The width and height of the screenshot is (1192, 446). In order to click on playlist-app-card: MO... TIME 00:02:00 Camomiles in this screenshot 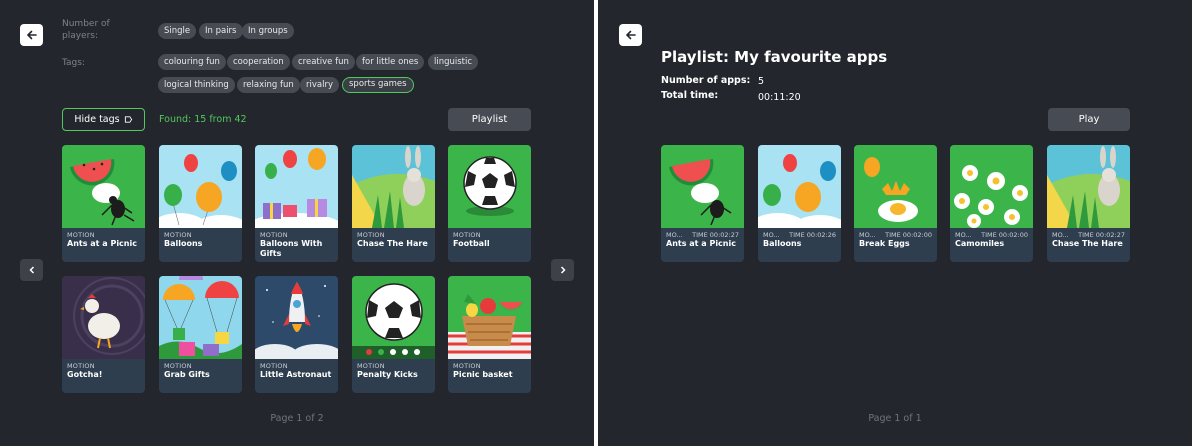, I will do `click(991, 203)`.